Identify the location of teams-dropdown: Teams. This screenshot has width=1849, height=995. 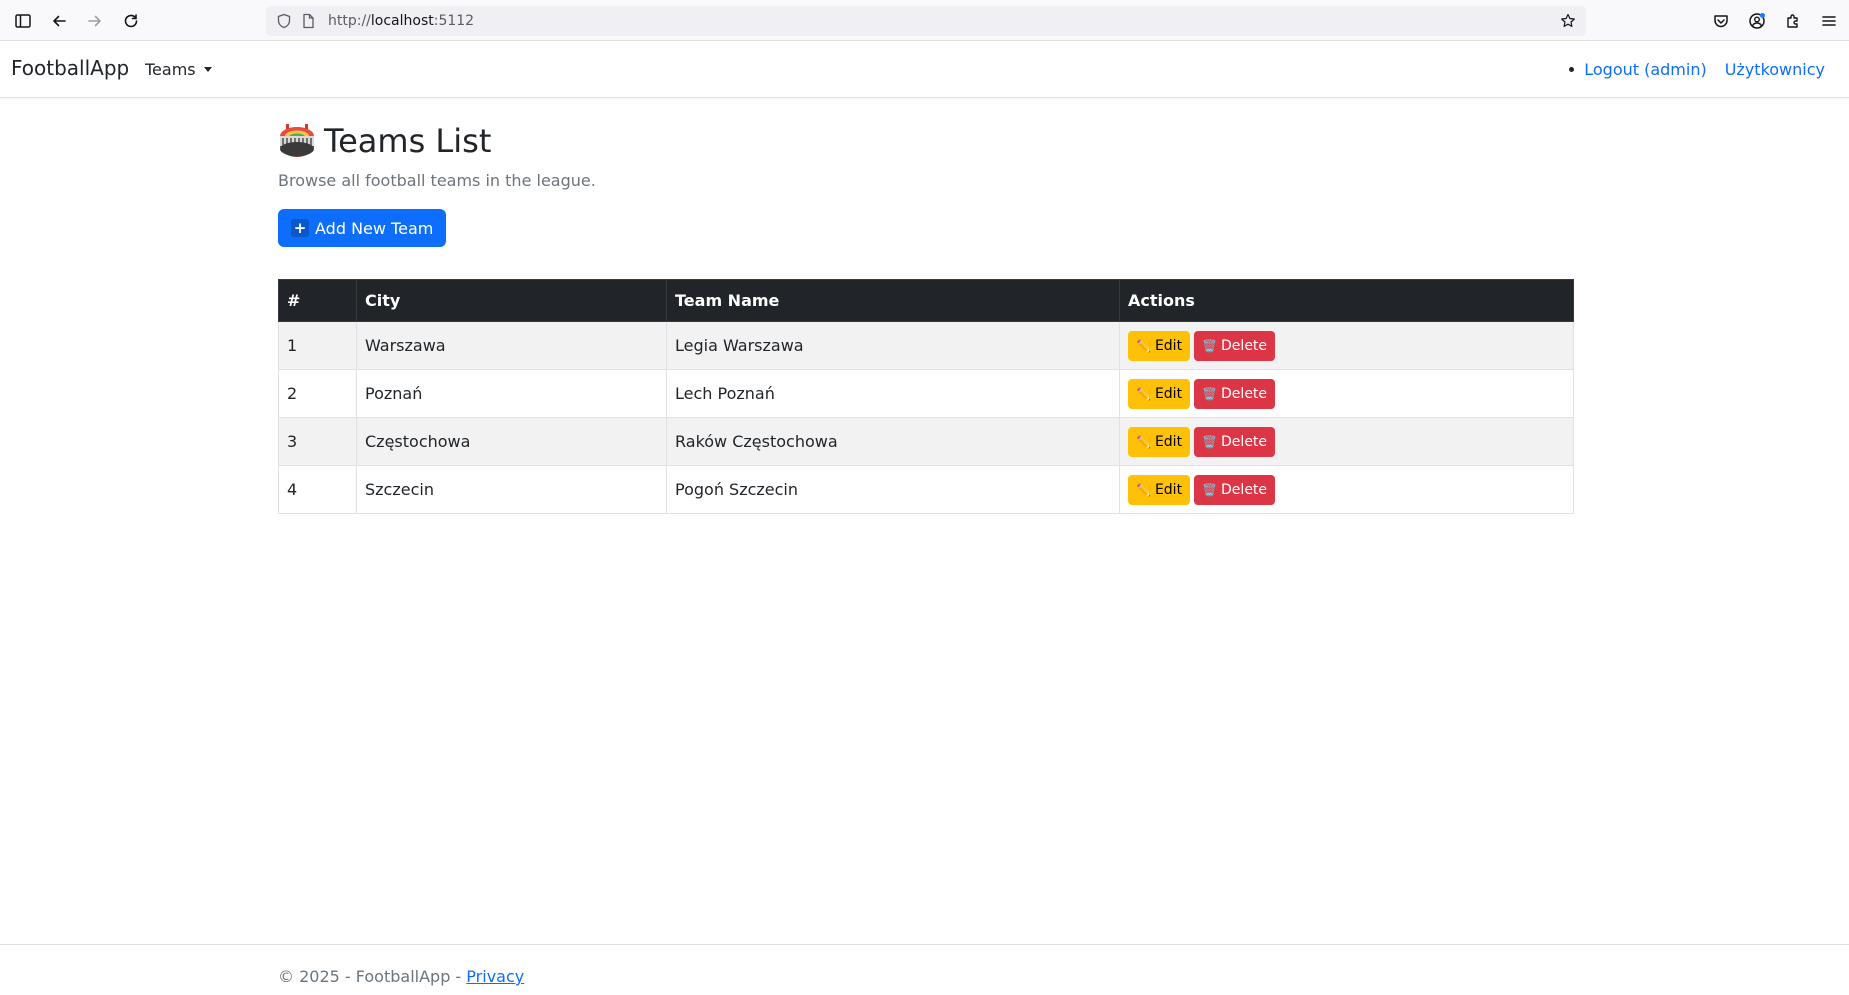
(178, 69).